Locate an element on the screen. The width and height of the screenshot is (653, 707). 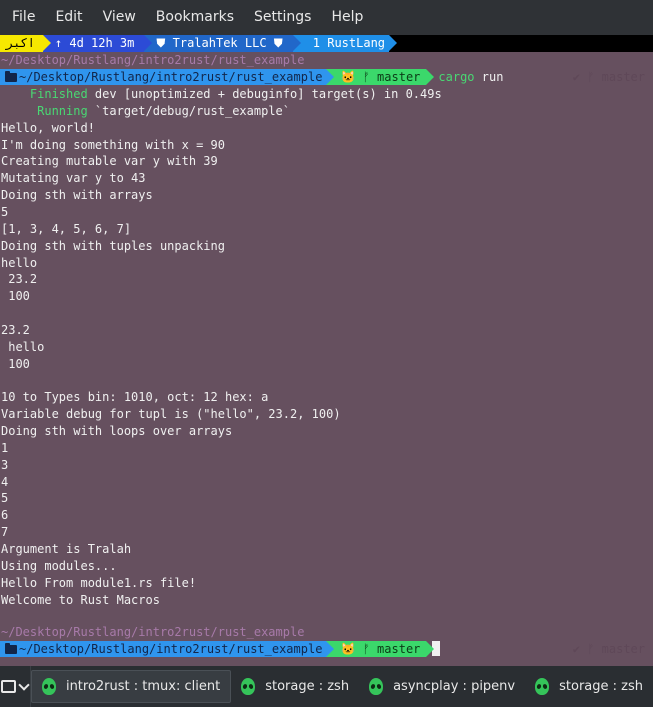
taskbar-item: intro2rust : tmux: client is located at coordinates (131, 686).